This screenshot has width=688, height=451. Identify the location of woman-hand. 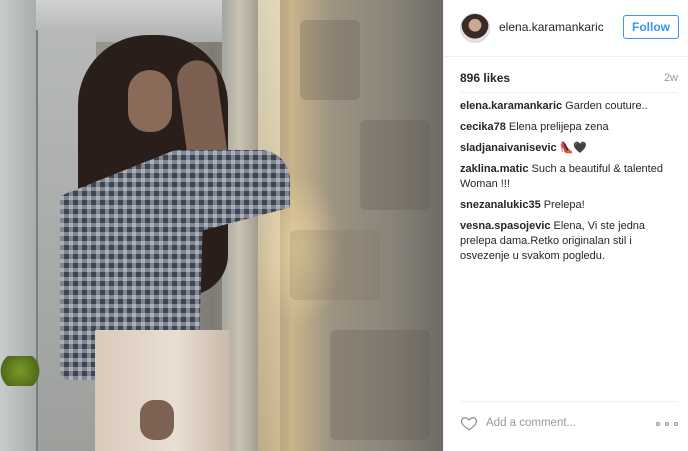
(157, 420).